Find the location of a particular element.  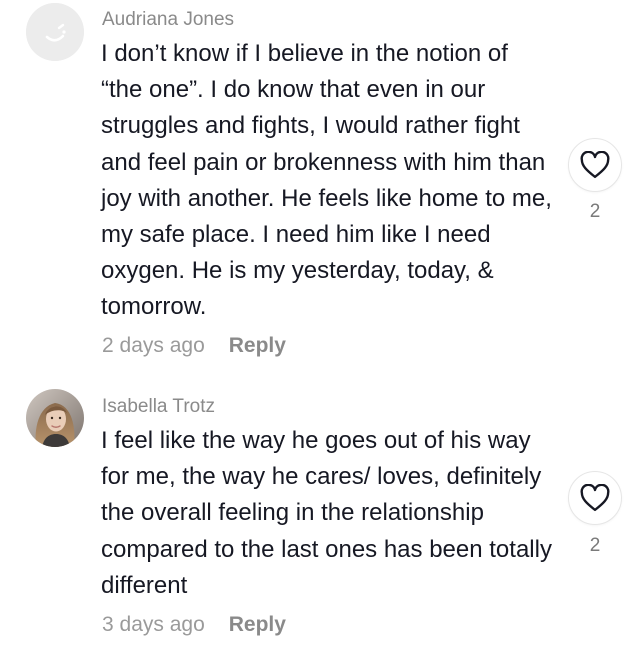

comment-timestamp: 3 days ago is located at coordinates (153, 624).